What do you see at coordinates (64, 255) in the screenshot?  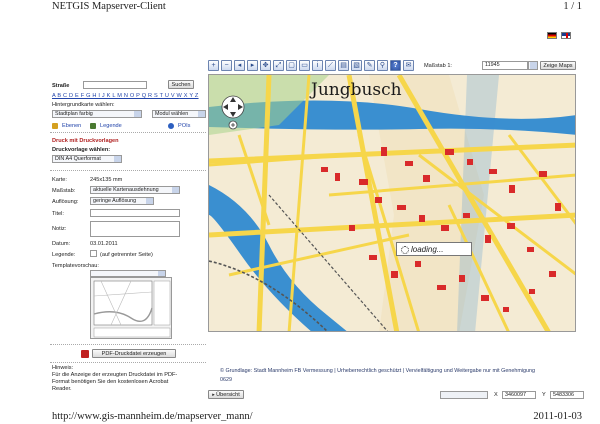 I see `legend-option-label: Legende:` at bounding box center [64, 255].